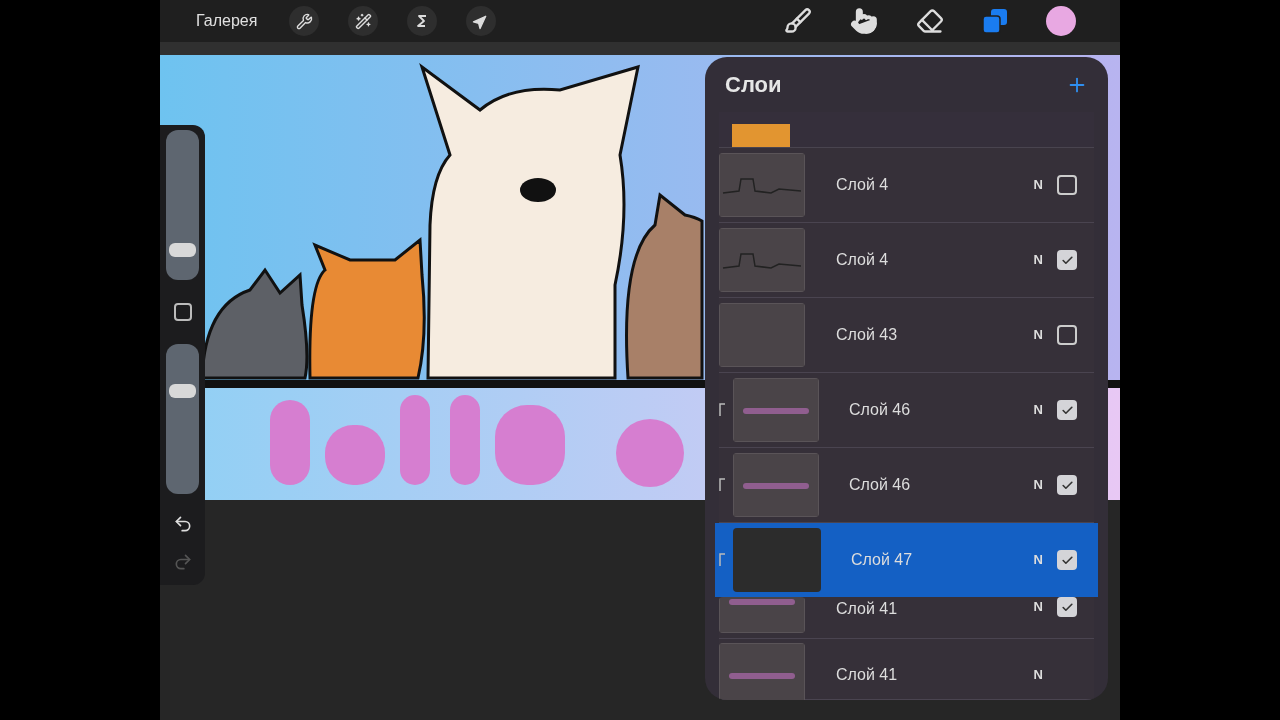  I want to click on selection-button, so click(422, 21).